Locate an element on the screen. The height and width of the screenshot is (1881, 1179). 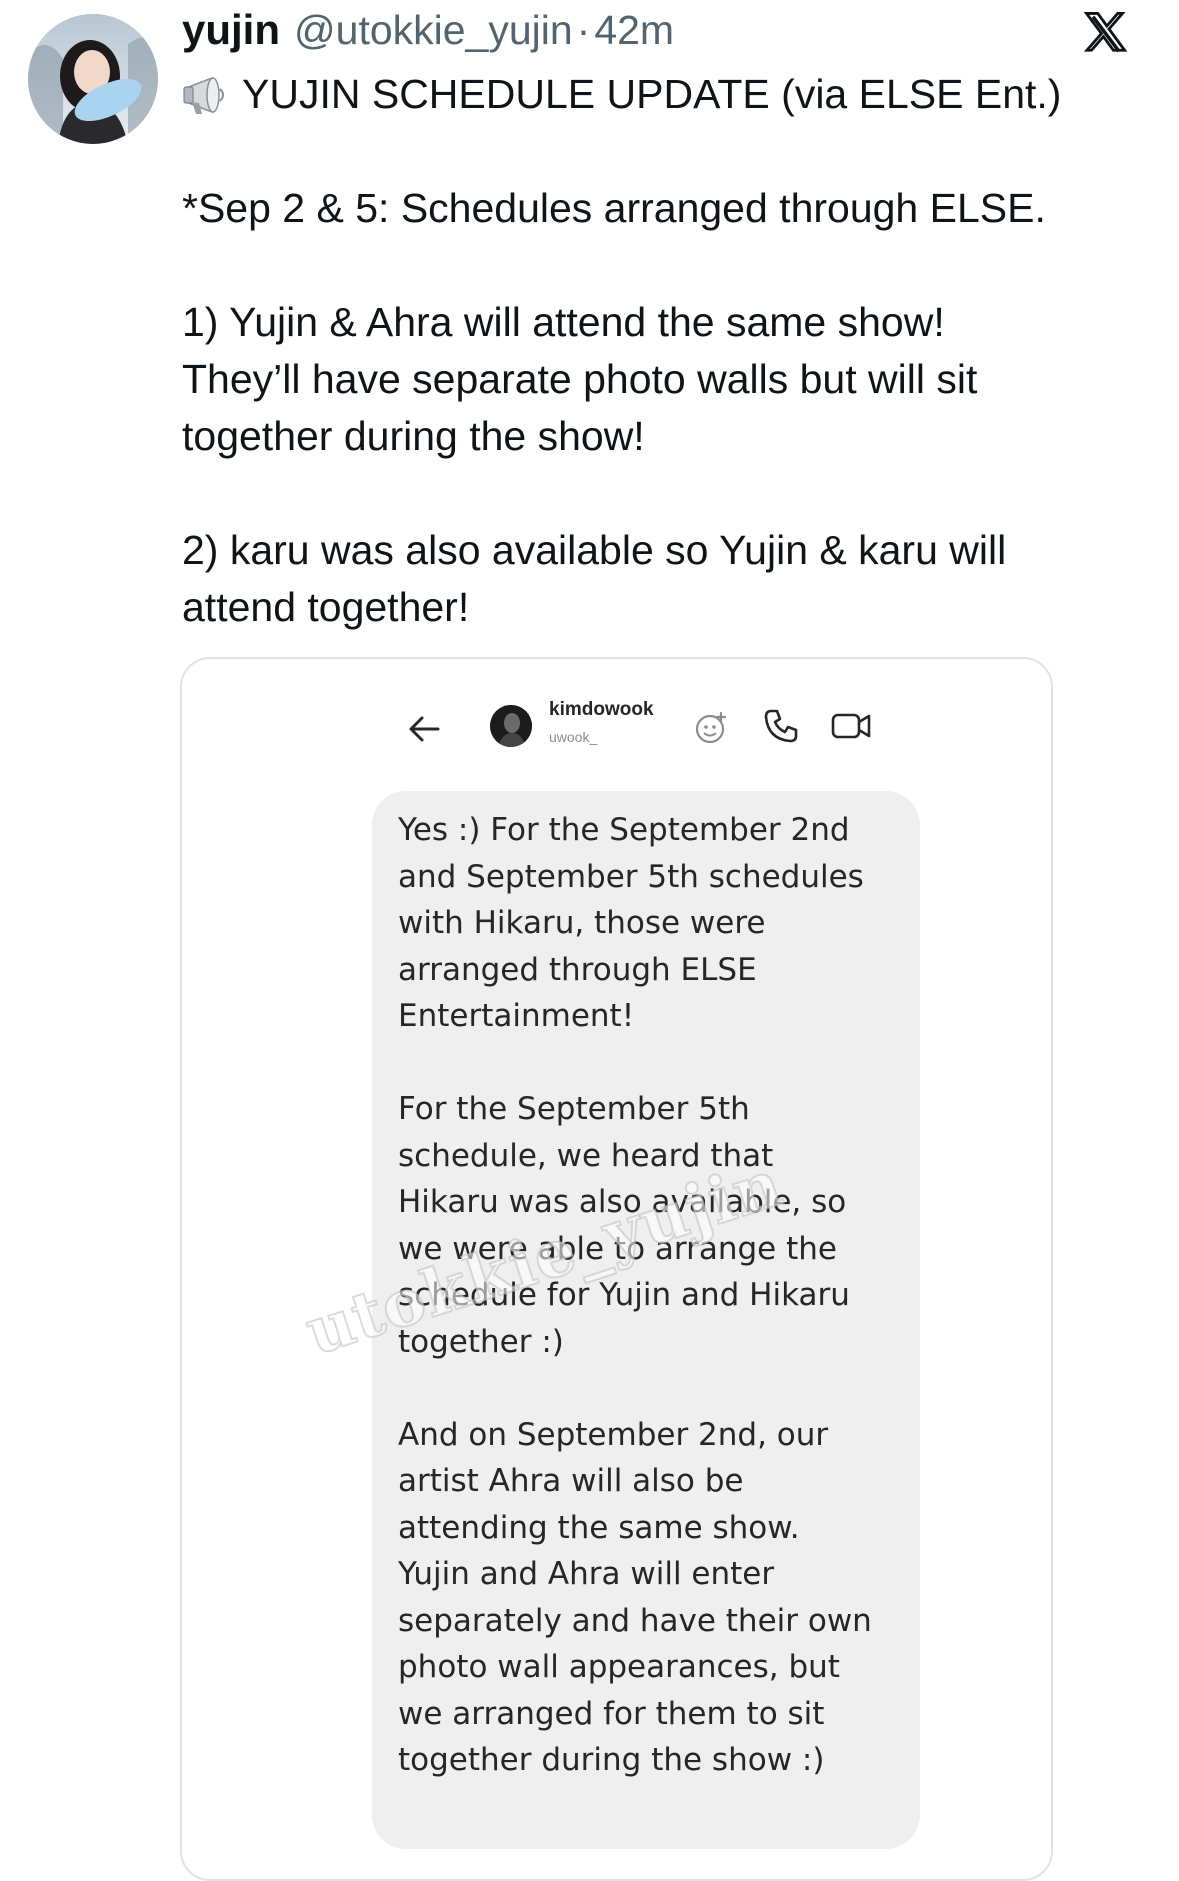
tweet-timestamp: 42m is located at coordinates (634, 30).